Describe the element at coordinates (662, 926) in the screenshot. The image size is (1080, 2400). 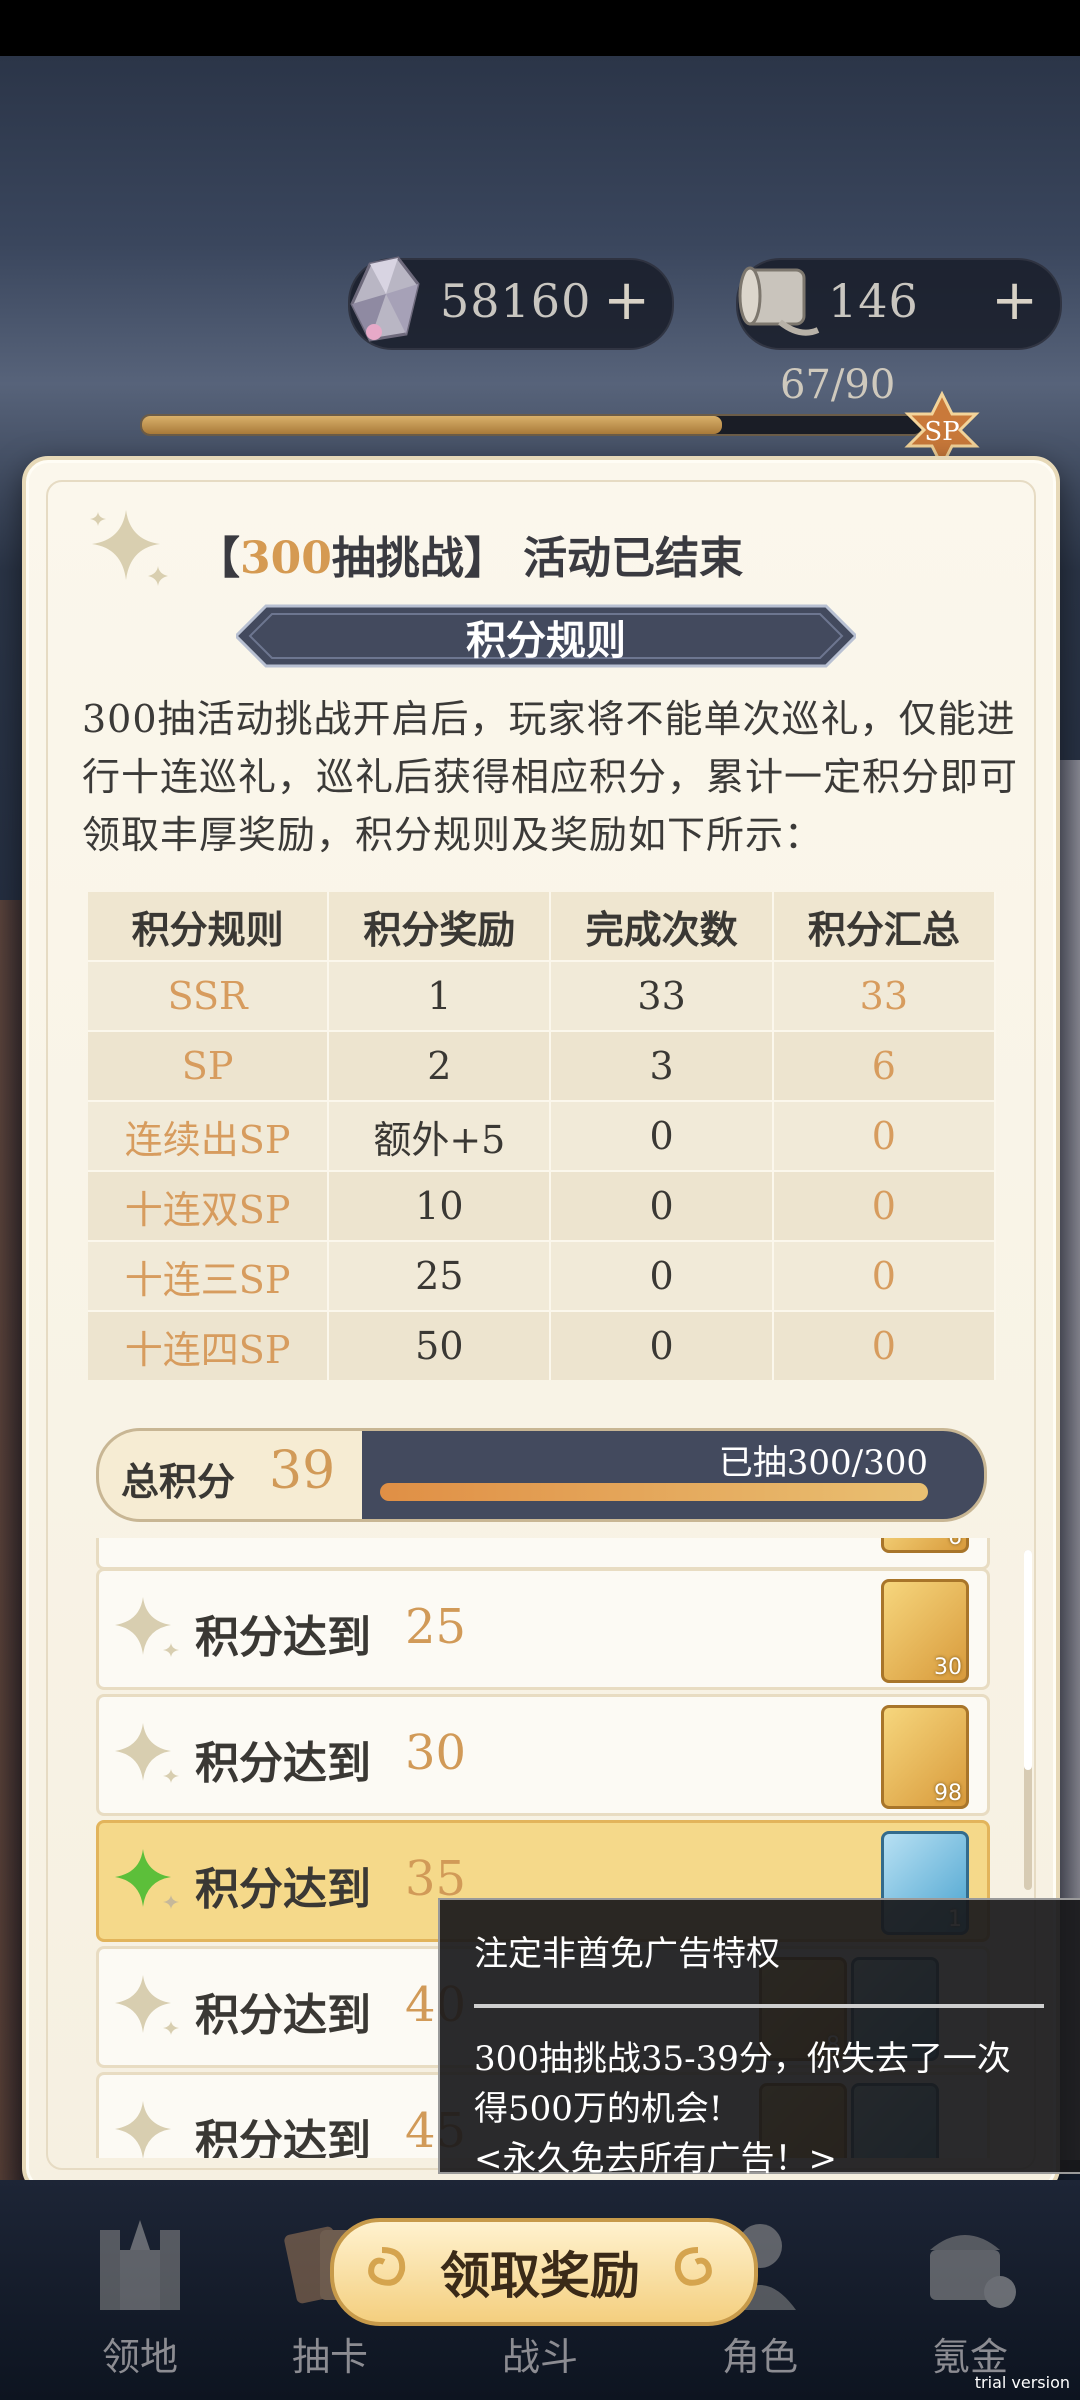
I see `table-header: 完成次数` at that location.